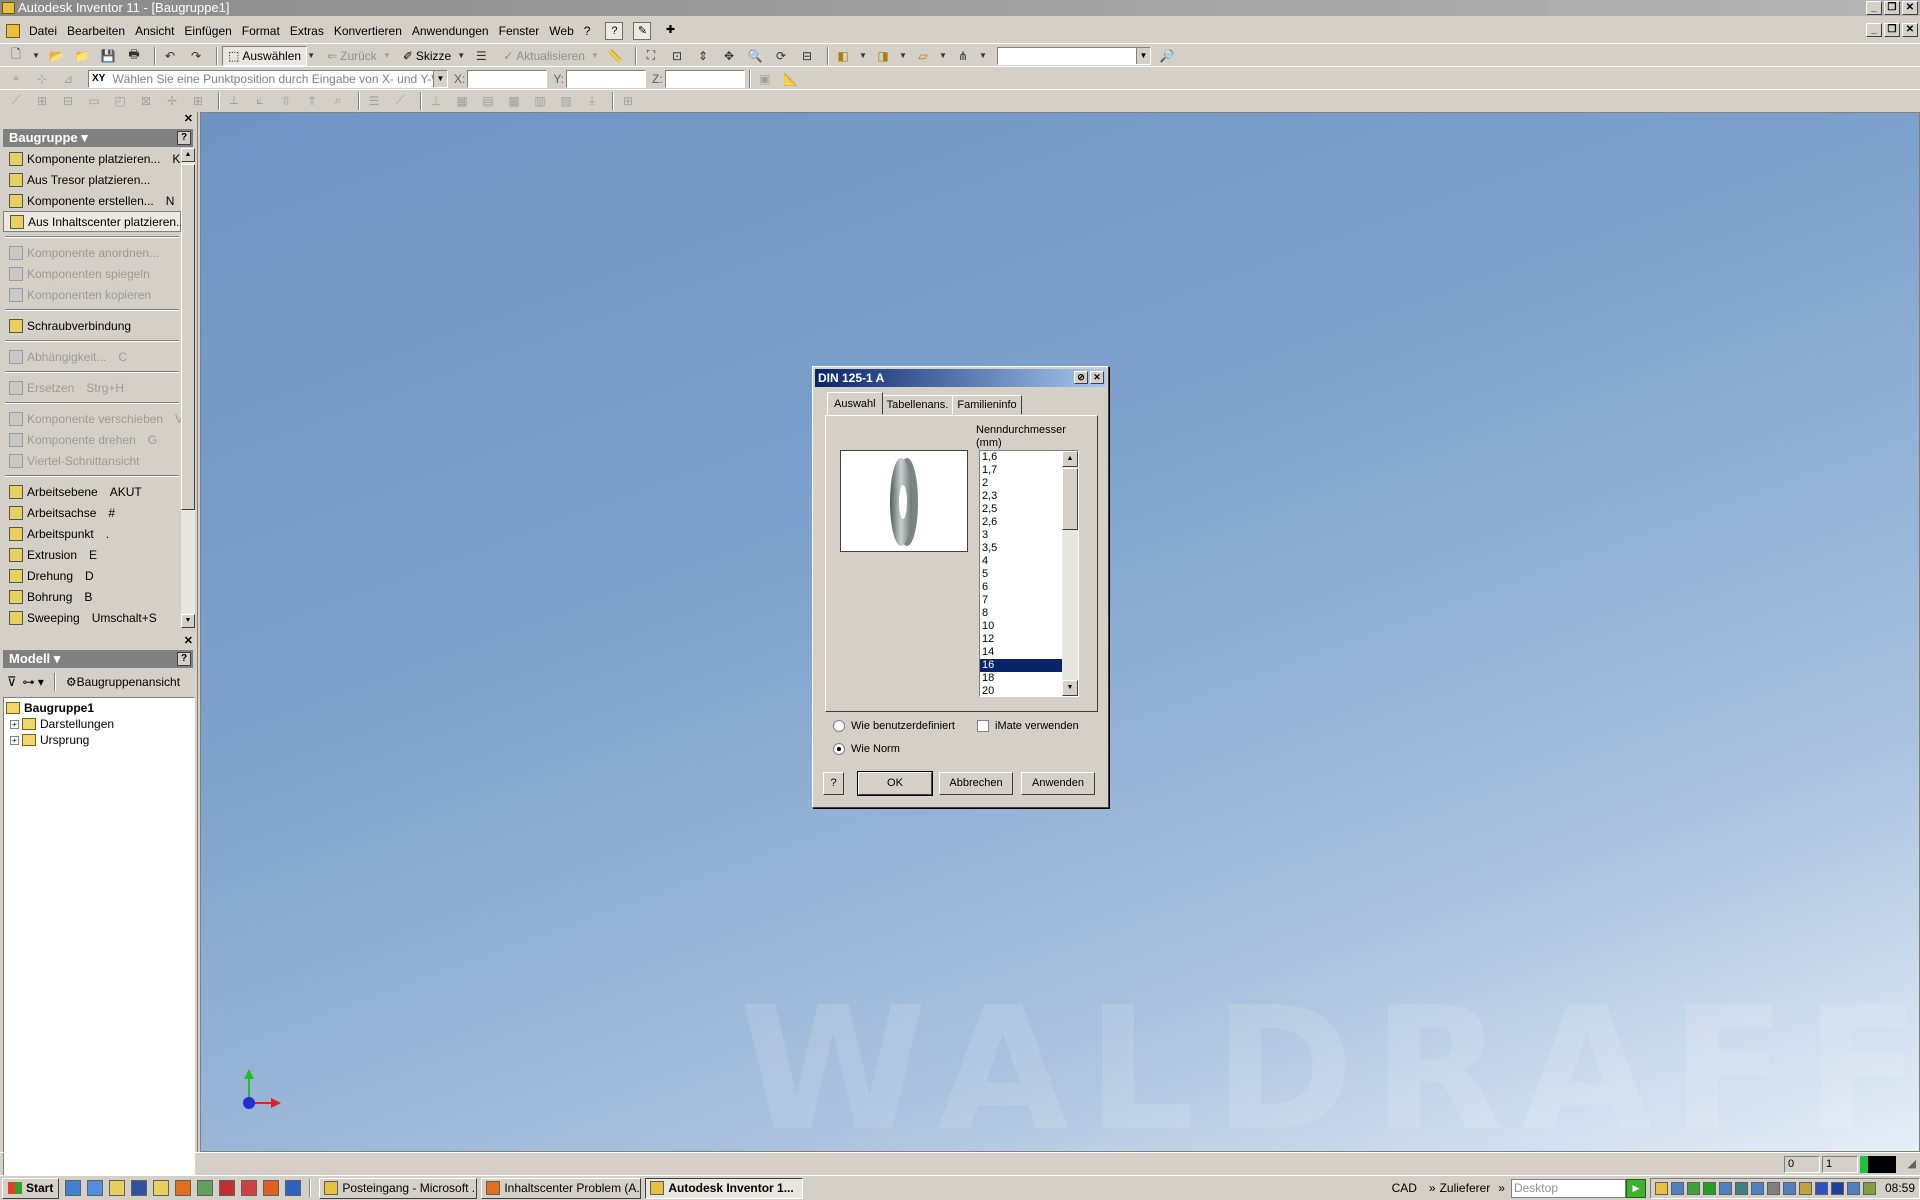 This screenshot has width=1920, height=1200. I want to click on size-list-item: 3, so click(1021, 535).